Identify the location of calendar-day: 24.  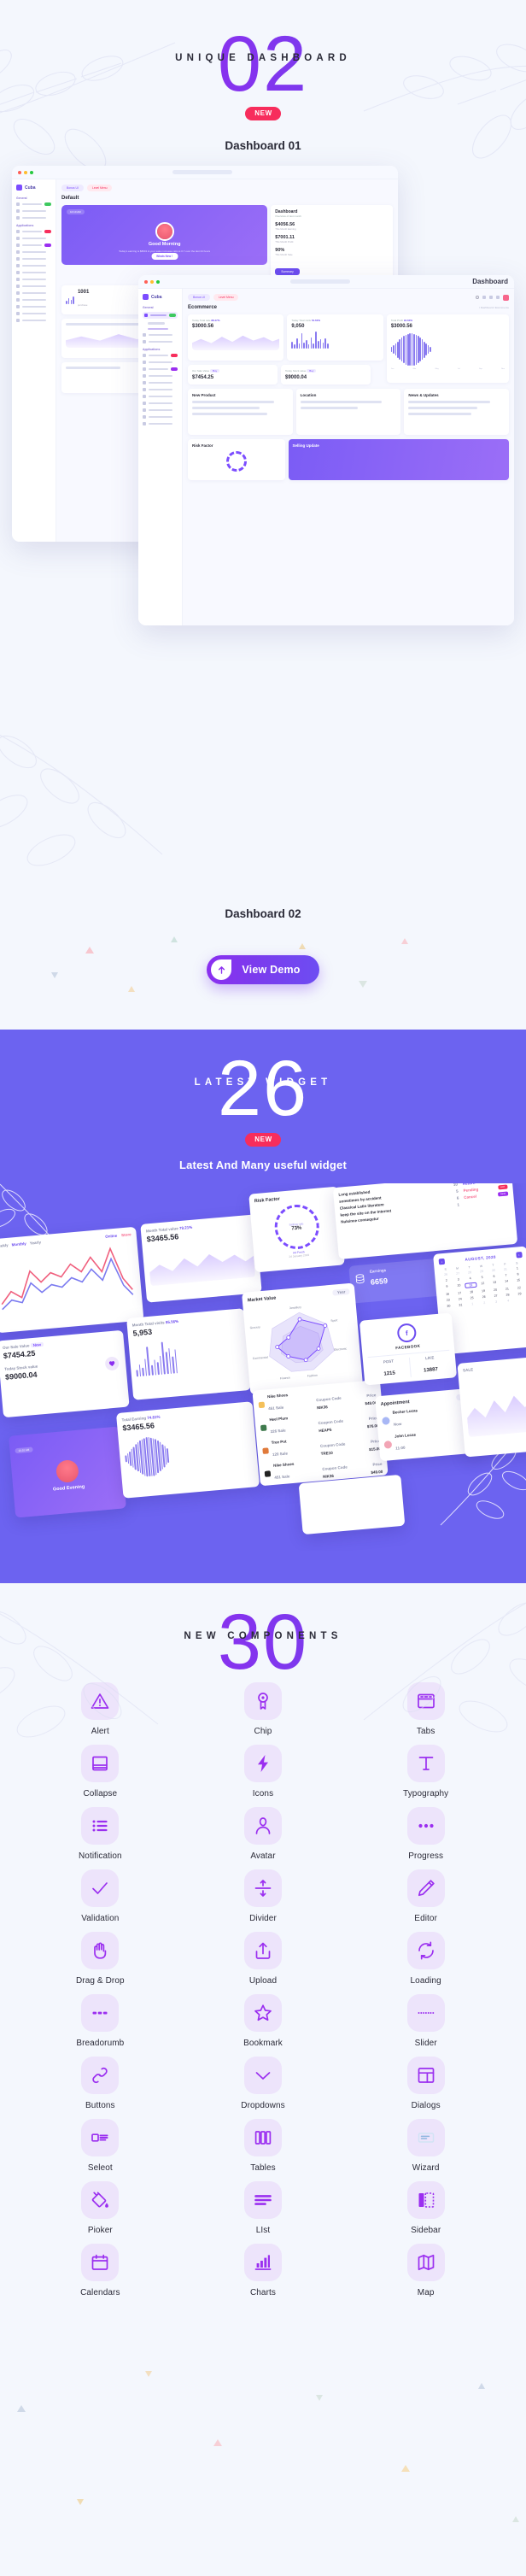
(460, 1299).